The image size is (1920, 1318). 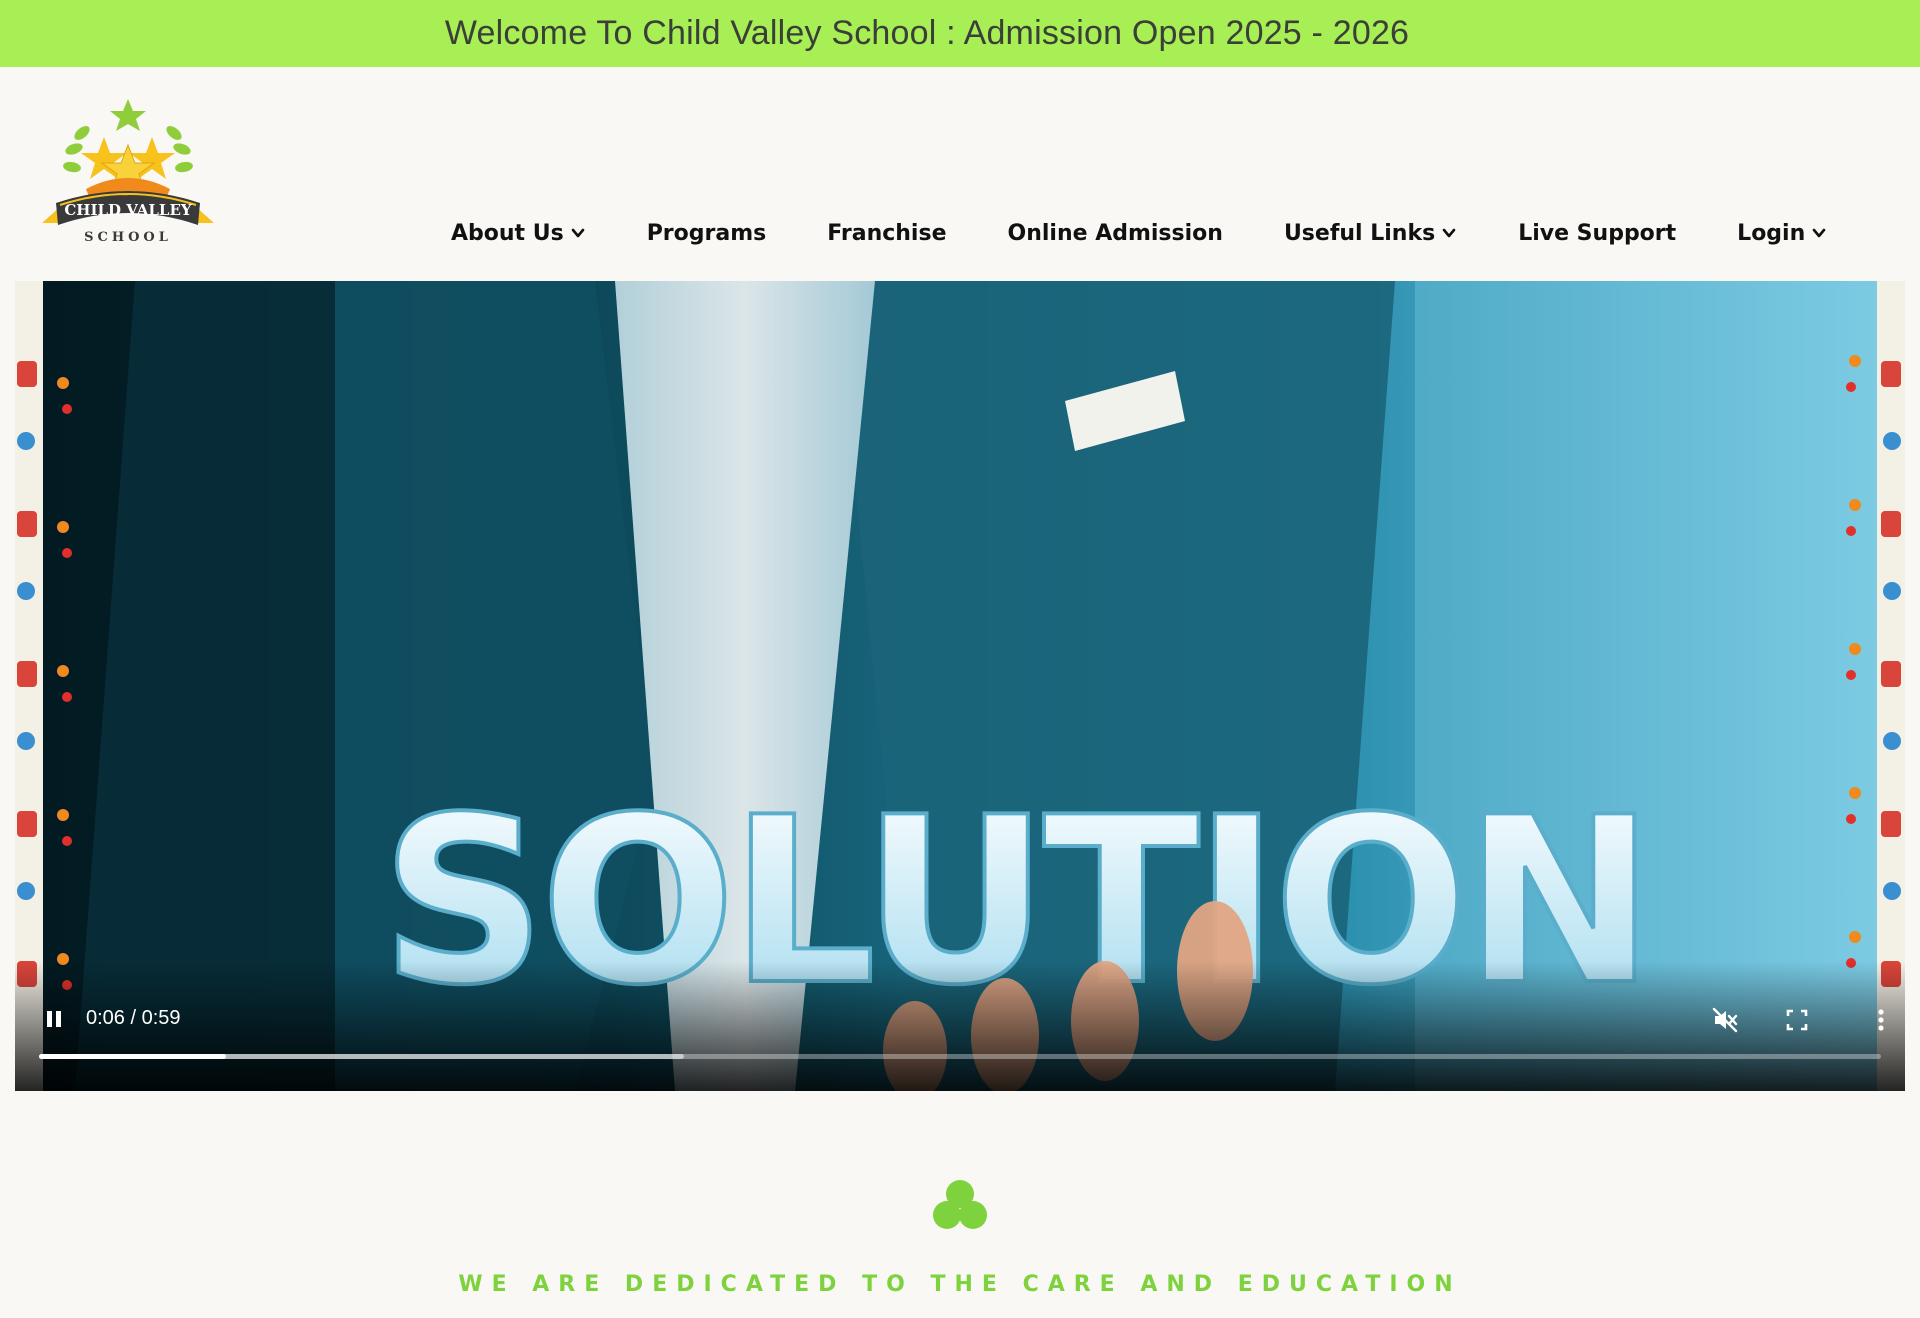 I want to click on muted-speaker-icon, so click(x=1725, y=1020).